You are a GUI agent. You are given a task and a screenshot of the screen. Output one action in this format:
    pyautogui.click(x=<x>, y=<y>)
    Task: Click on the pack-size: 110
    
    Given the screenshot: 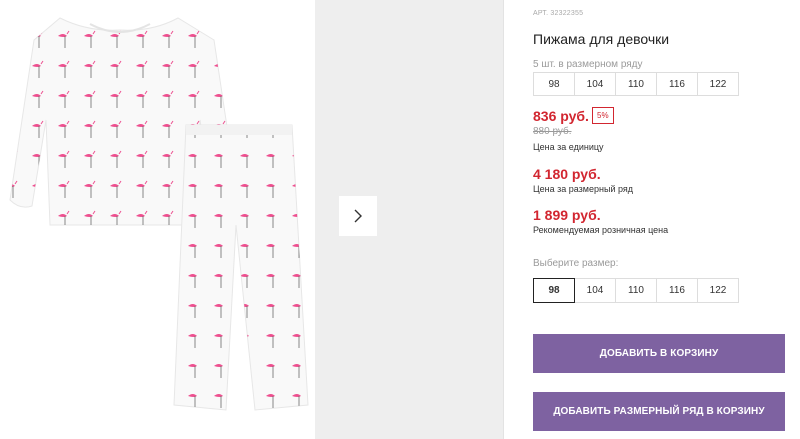 What is the action you would take?
    pyautogui.click(x=636, y=84)
    